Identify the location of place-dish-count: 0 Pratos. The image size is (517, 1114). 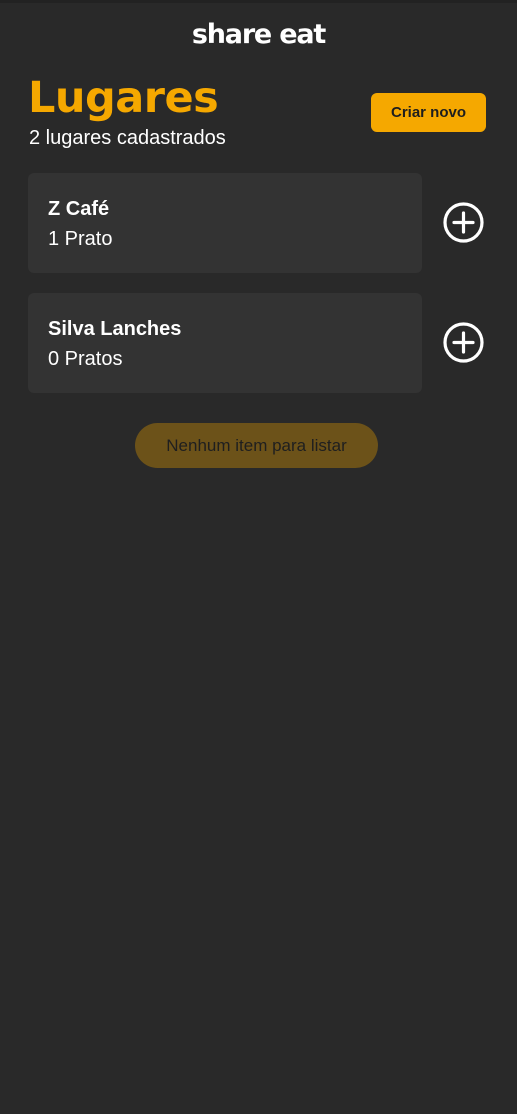
(85, 359).